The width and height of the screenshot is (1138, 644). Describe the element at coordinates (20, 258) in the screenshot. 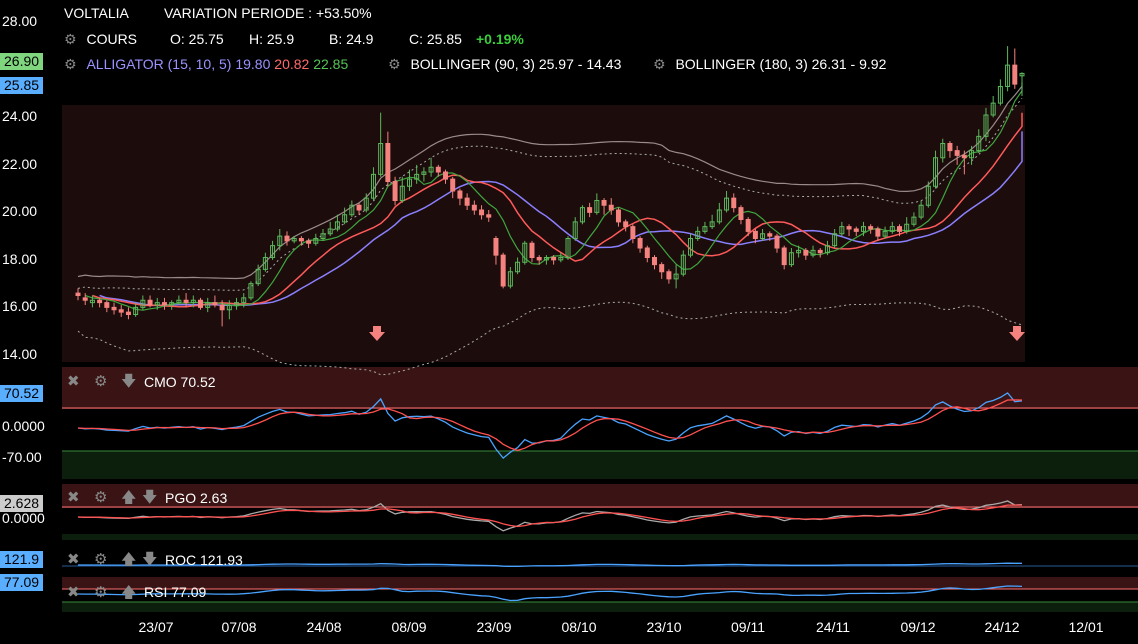

I see `y-tick-label: 18.00` at that location.